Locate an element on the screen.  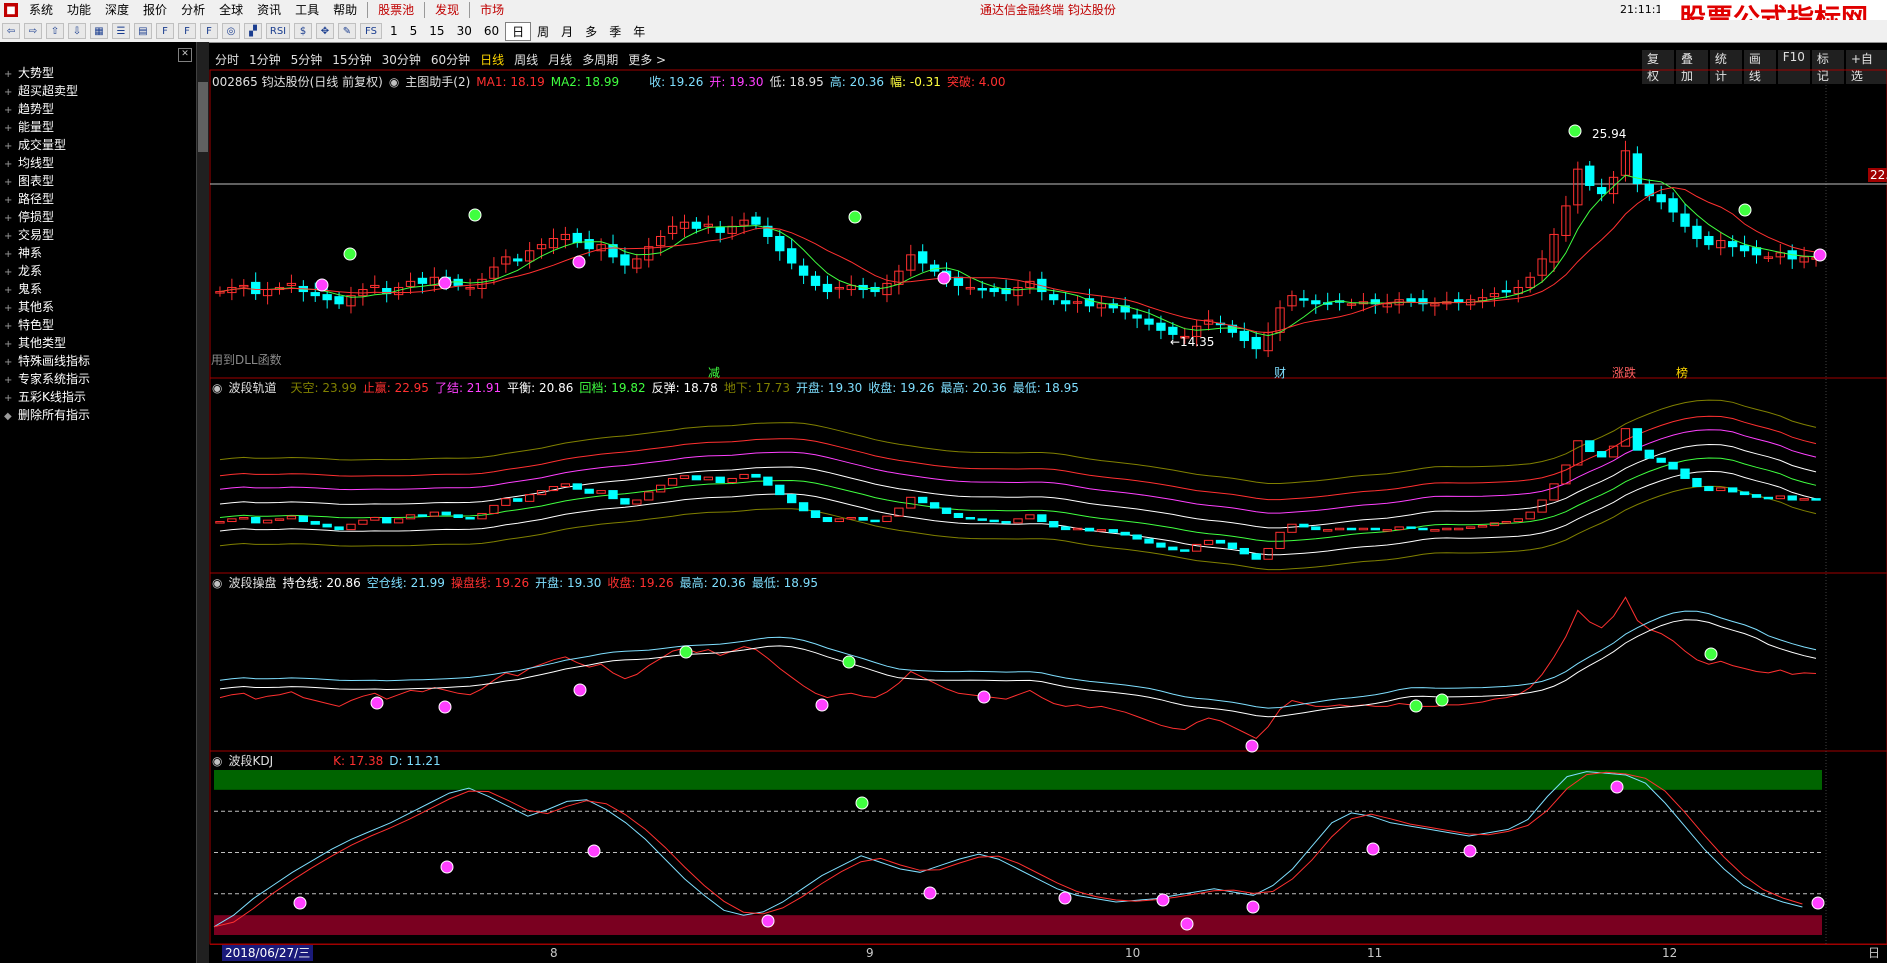
indicator-value: 操盘线: 19.26 is located at coordinates (490, 583).